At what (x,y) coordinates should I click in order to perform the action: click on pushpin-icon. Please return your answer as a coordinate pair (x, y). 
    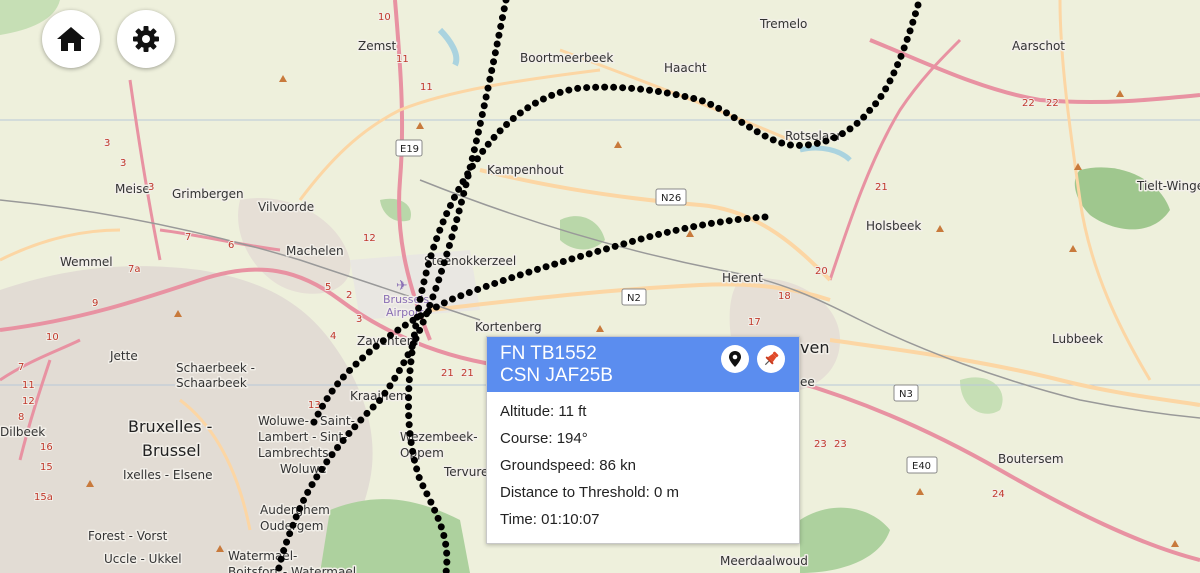
    Looking at the image, I should click on (771, 358).